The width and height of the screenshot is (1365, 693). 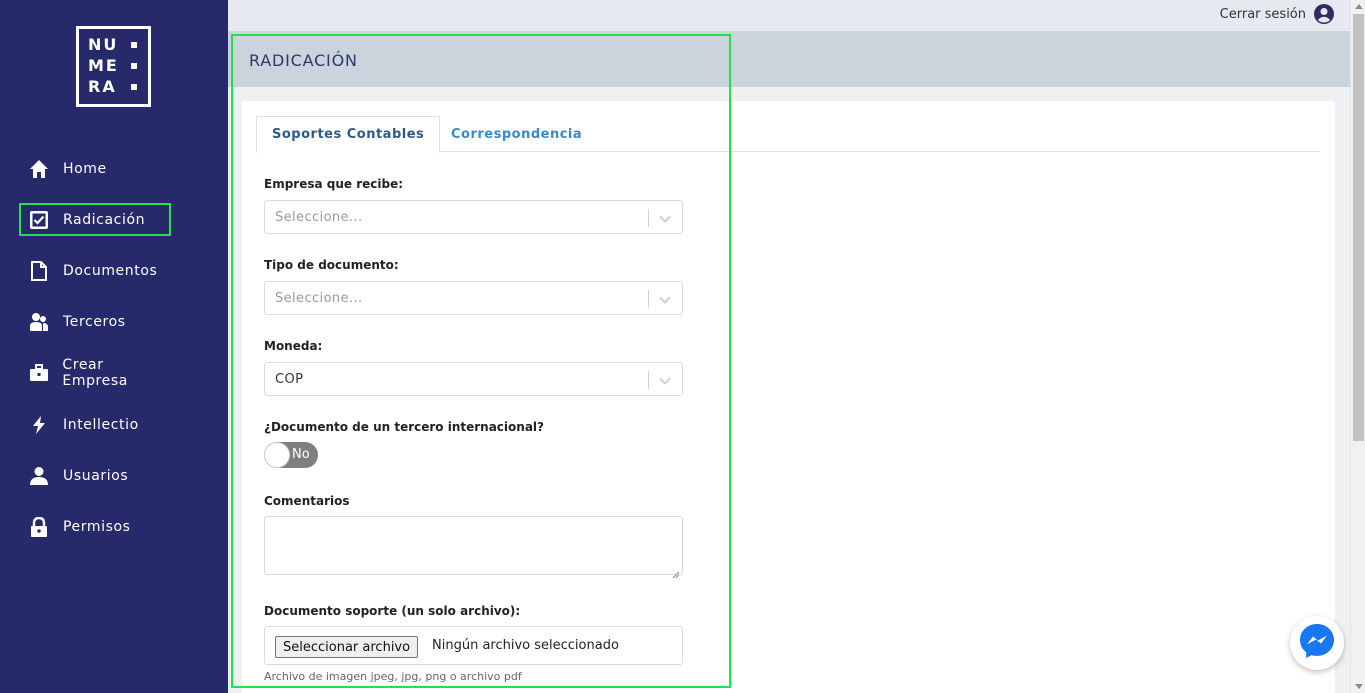 What do you see at coordinates (39, 322) in the screenshot?
I see `people-icon` at bounding box center [39, 322].